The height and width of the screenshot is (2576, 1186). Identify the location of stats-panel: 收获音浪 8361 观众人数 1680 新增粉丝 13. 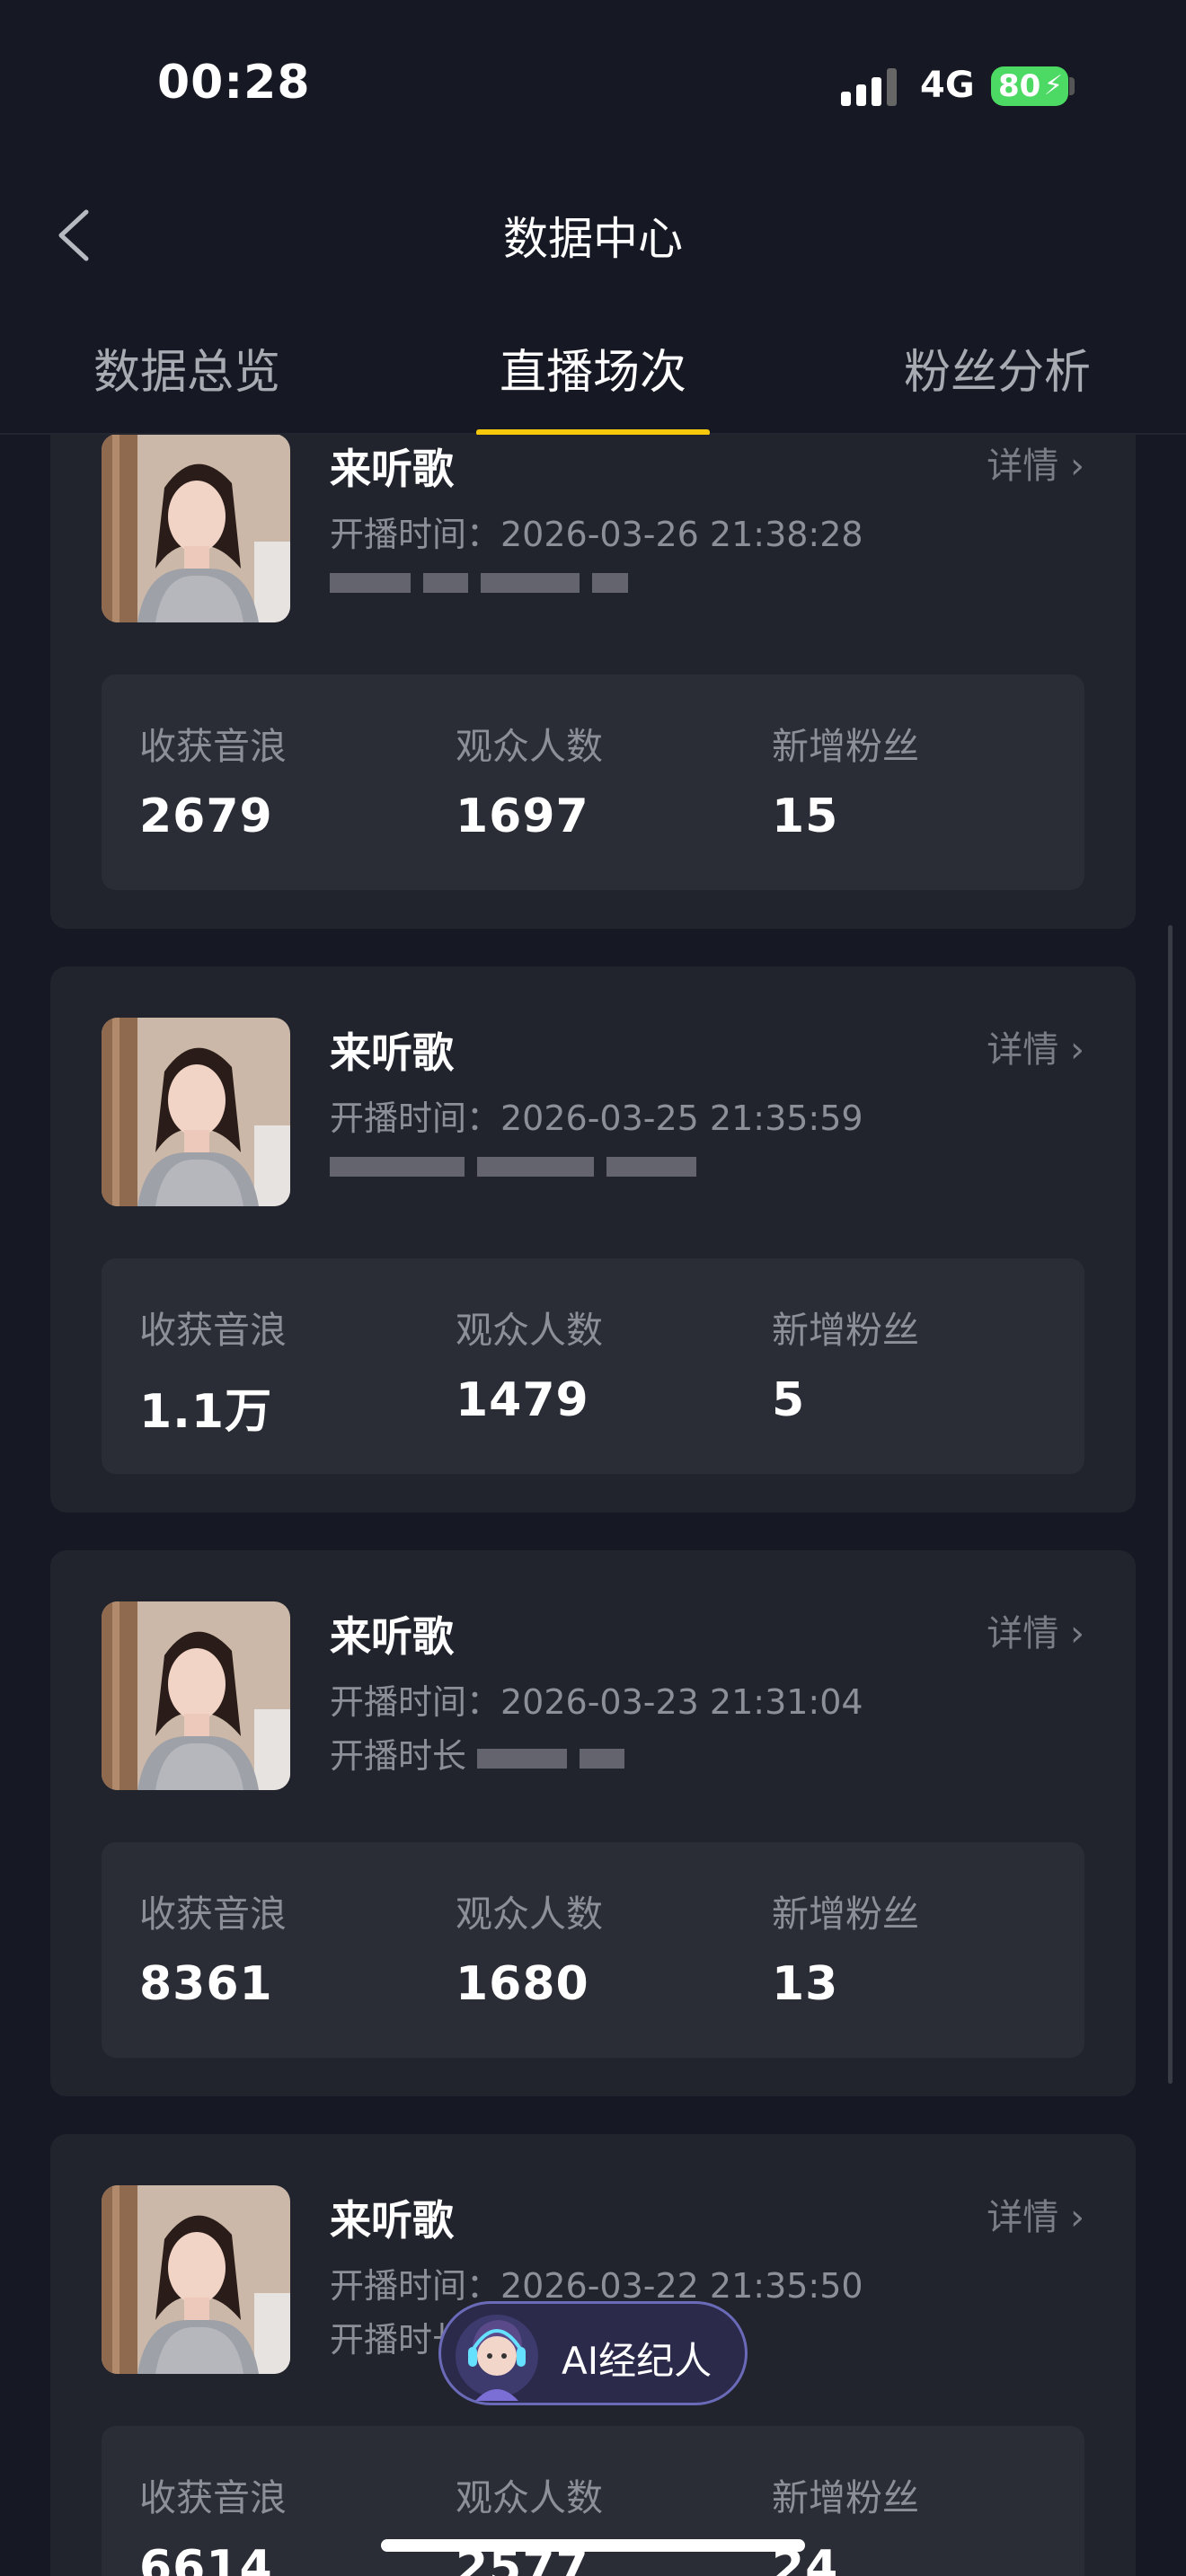
(593, 1950).